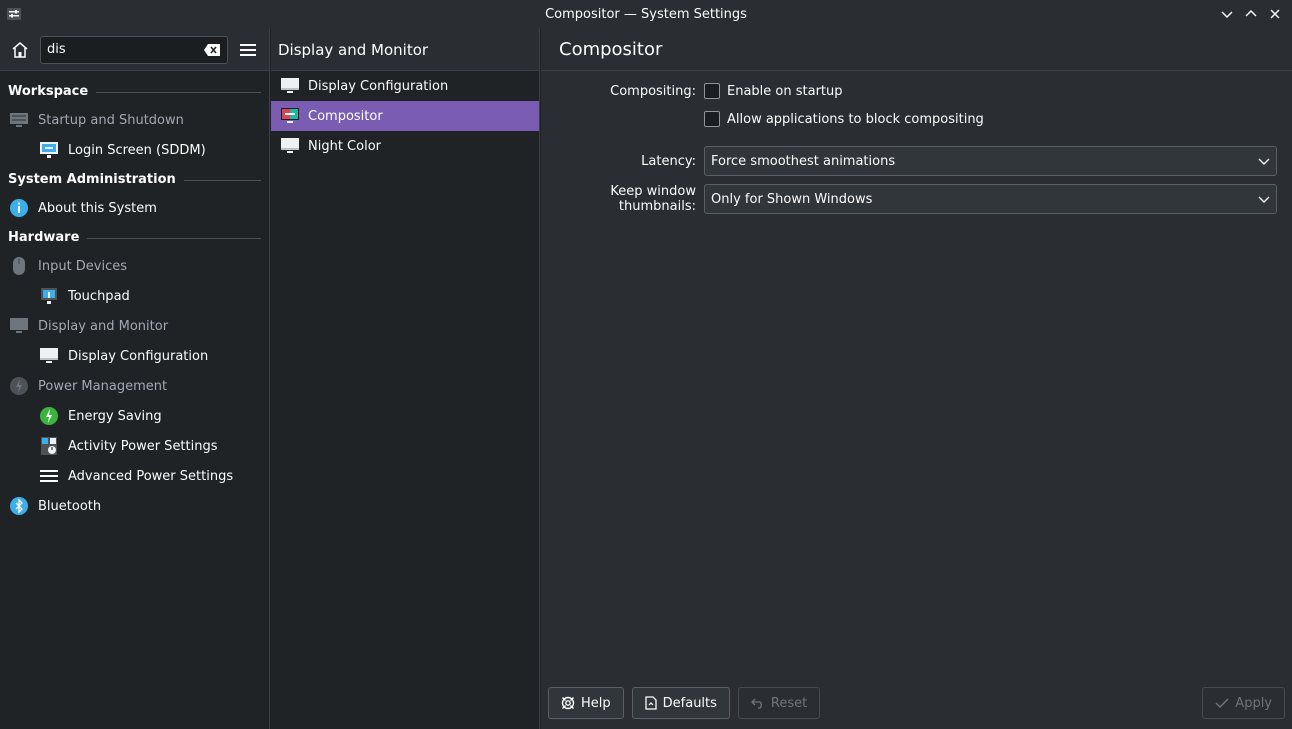 Image resolution: width=1292 pixels, height=729 pixels. Describe the element at coordinates (990, 161) in the screenshot. I see `latency-combobox: Force smoothest animations` at that location.